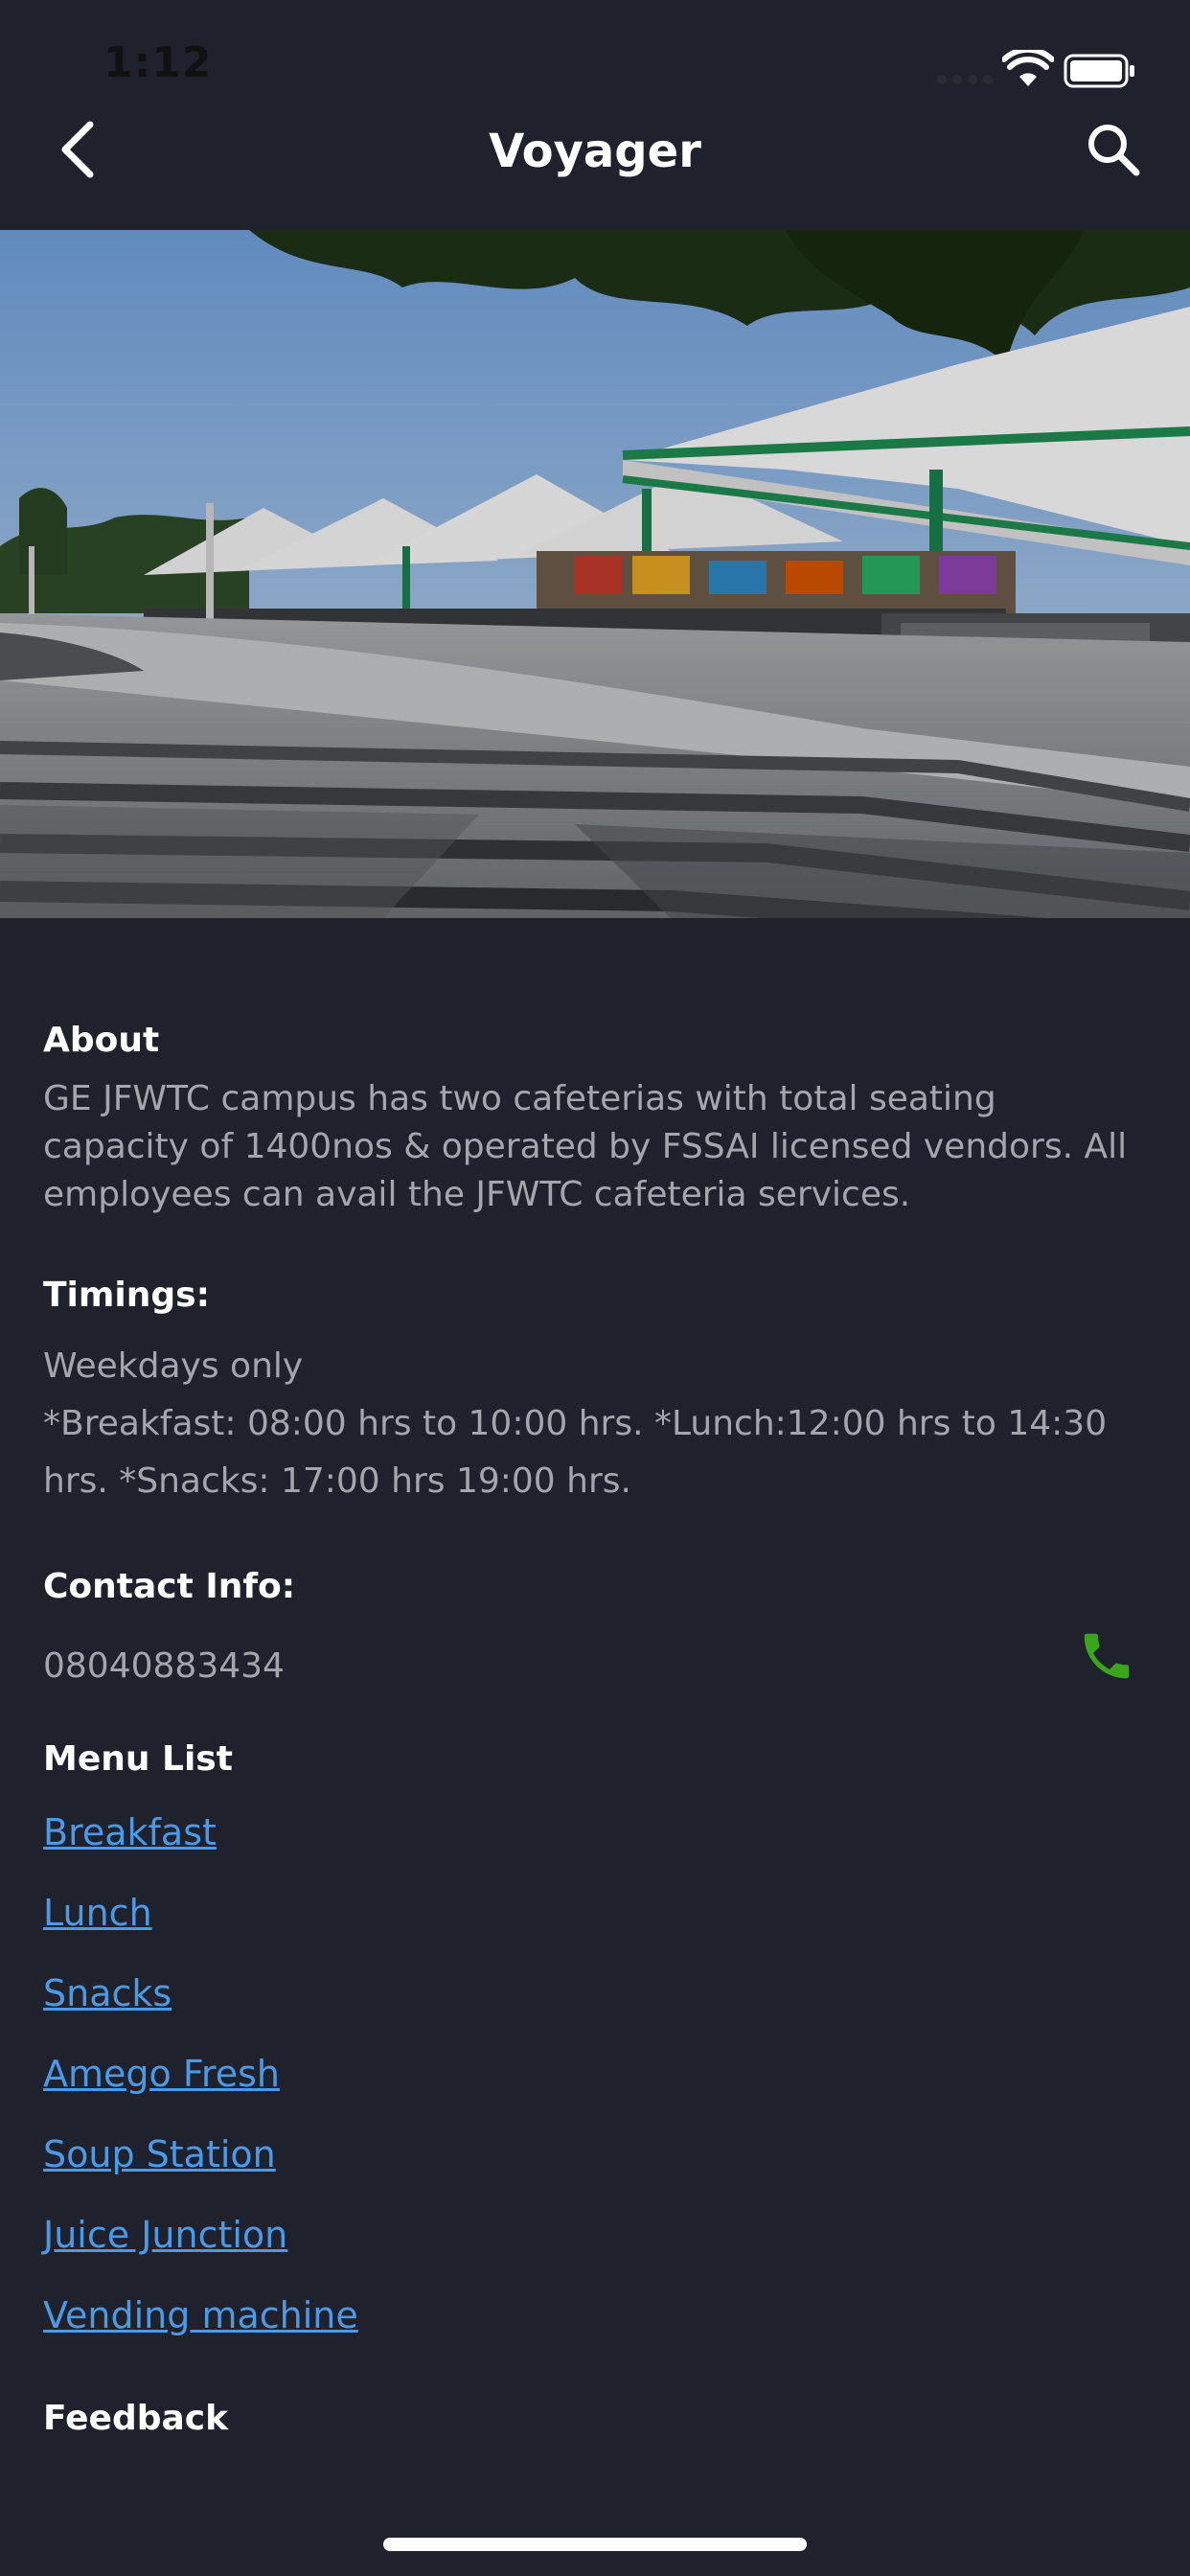  What do you see at coordinates (138, 1759) in the screenshot?
I see `menu-heading: Menu List` at bounding box center [138, 1759].